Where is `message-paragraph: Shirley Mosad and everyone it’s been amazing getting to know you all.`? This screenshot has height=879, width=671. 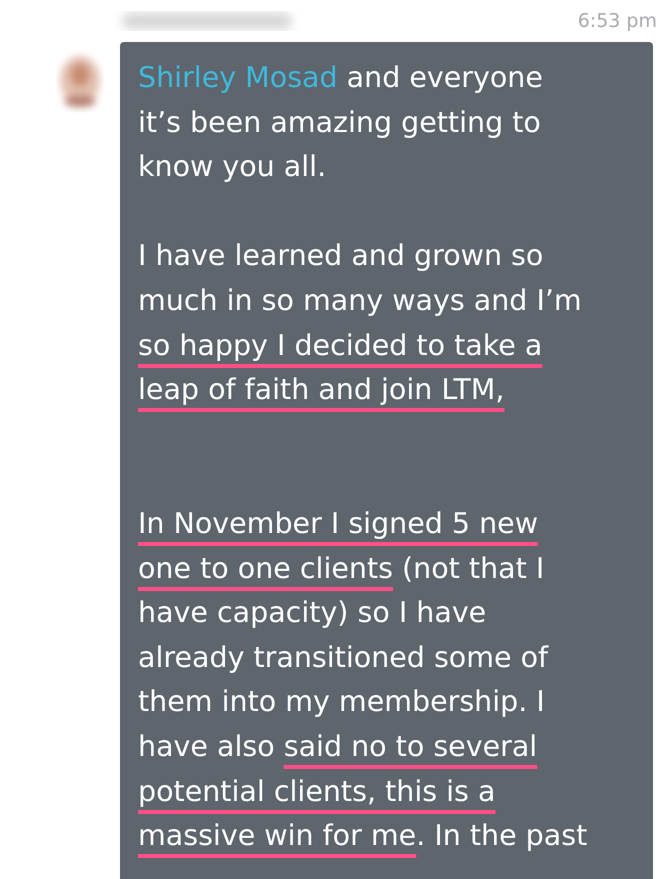
message-paragraph: Shirley Mosad and everyone it’s been amazing getting to know you all. is located at coordinates (341, 123).